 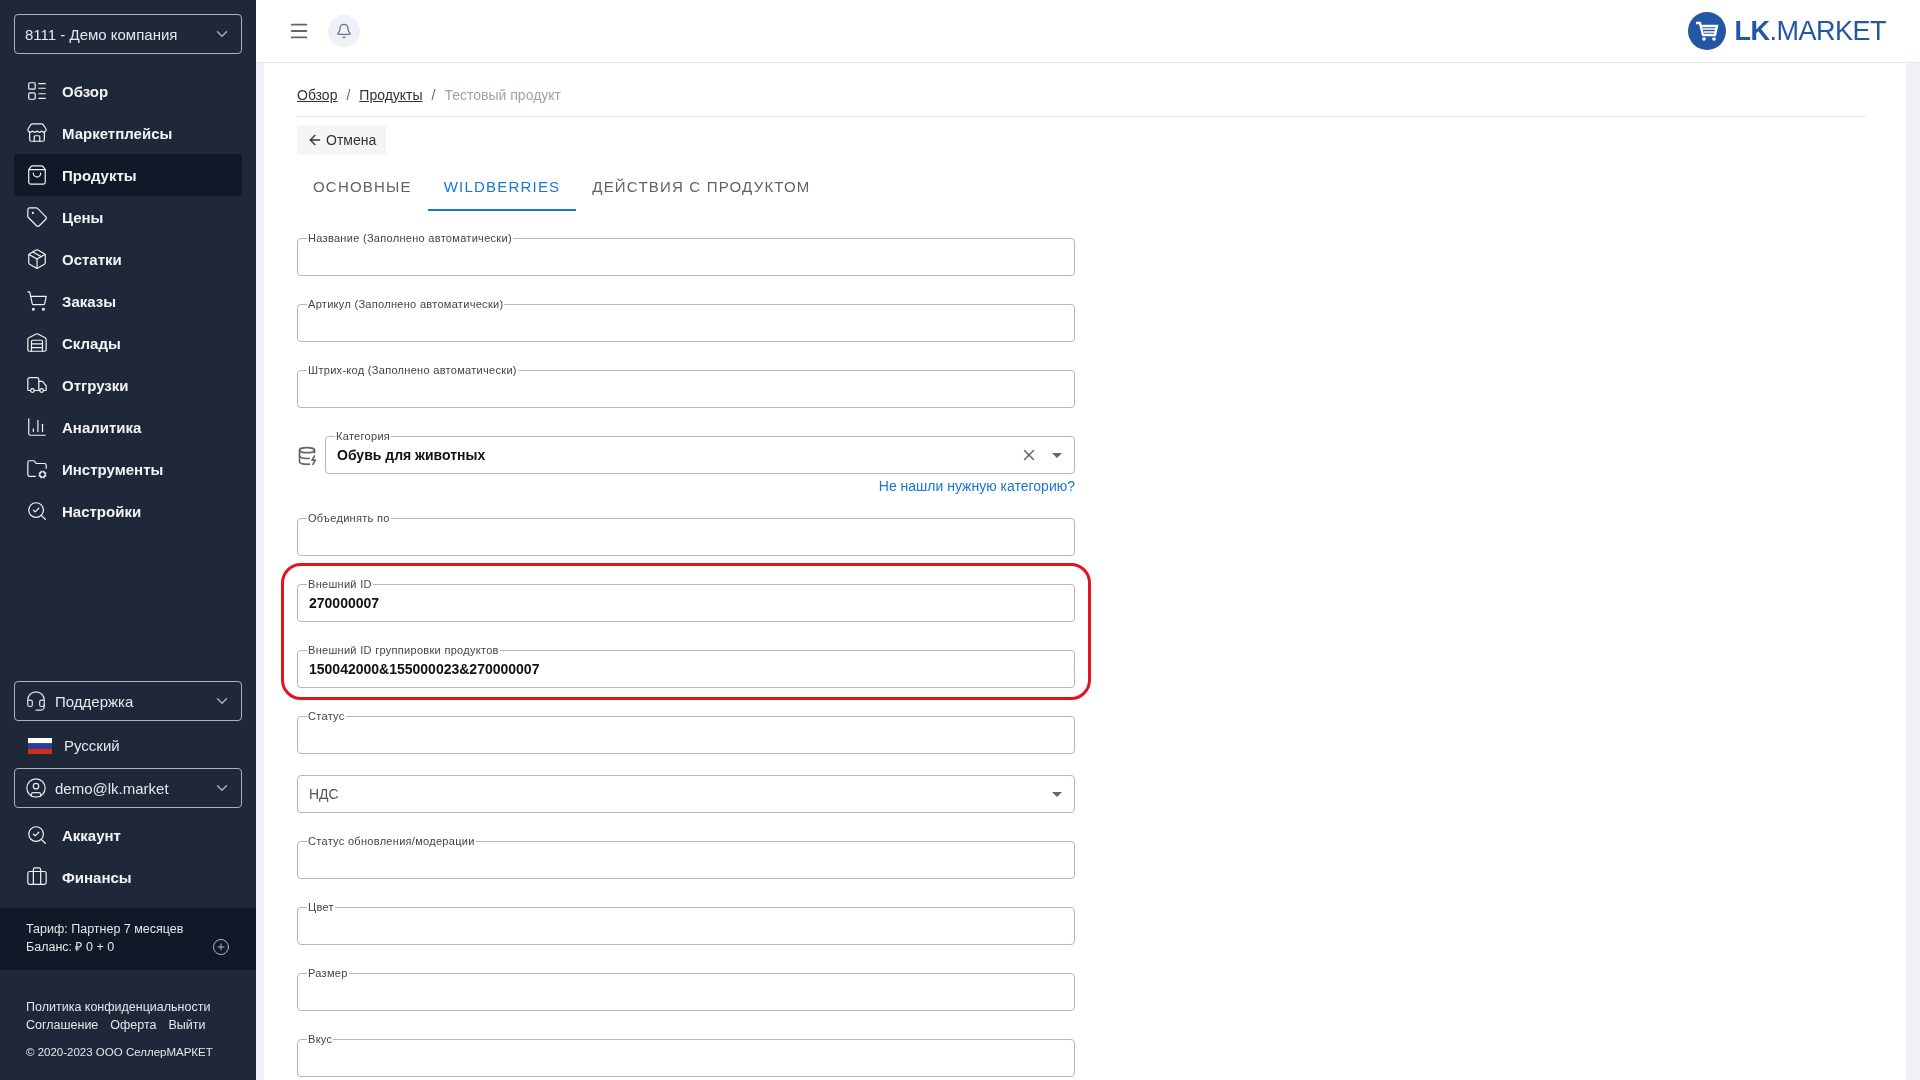 What do you see at coordinates (40, 745) in the screenshot?
I see `russian-flag-icon` at bounding box center [40, 745].